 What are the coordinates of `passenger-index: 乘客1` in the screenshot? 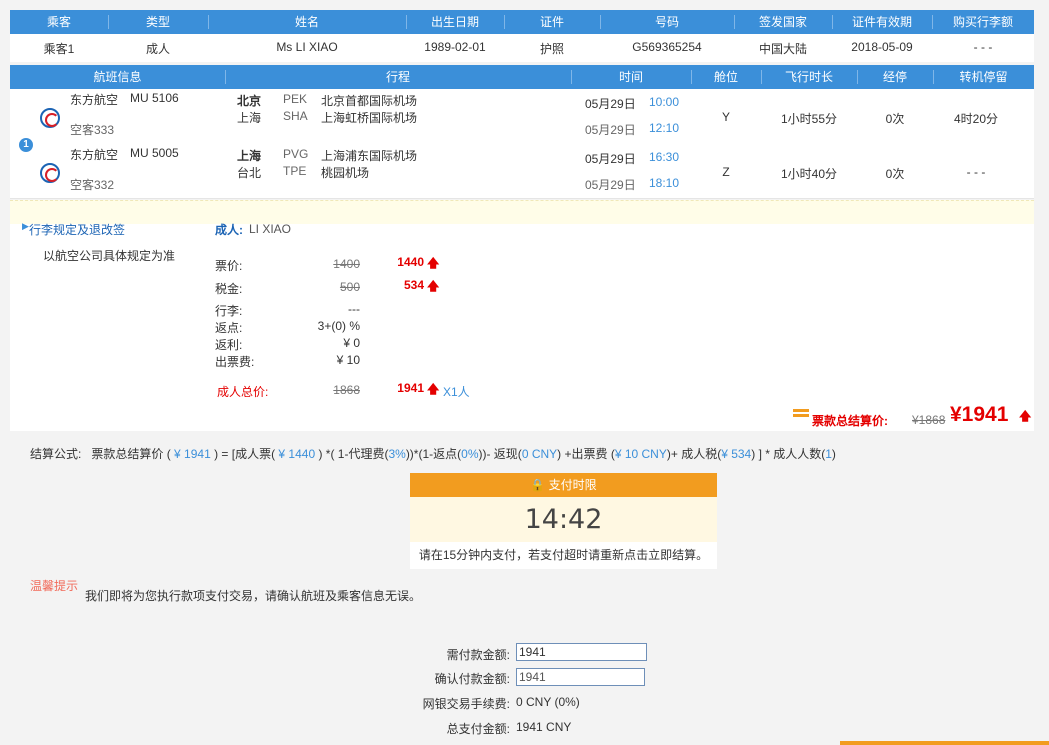 It's located at (59, 49).